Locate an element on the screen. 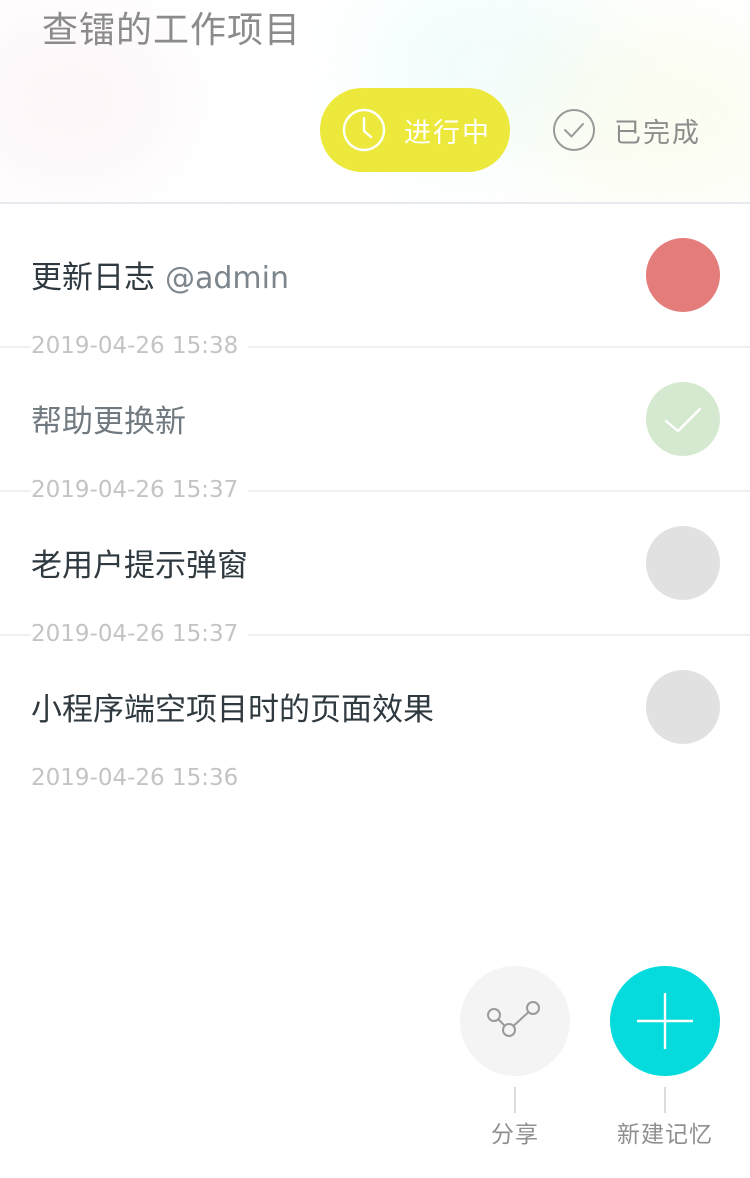  checkmark-icon is located at coordinates (683, 419).